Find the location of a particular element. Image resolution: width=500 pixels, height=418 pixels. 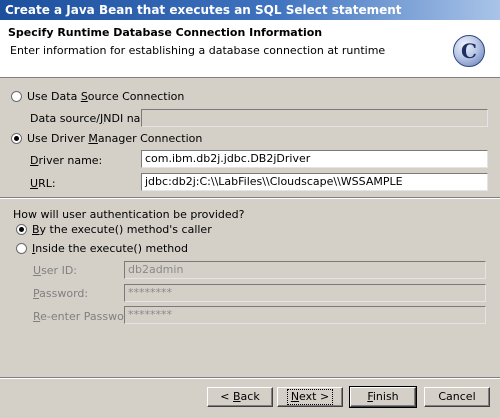

datasource-jndi-field is located at coordinates (314, 118).